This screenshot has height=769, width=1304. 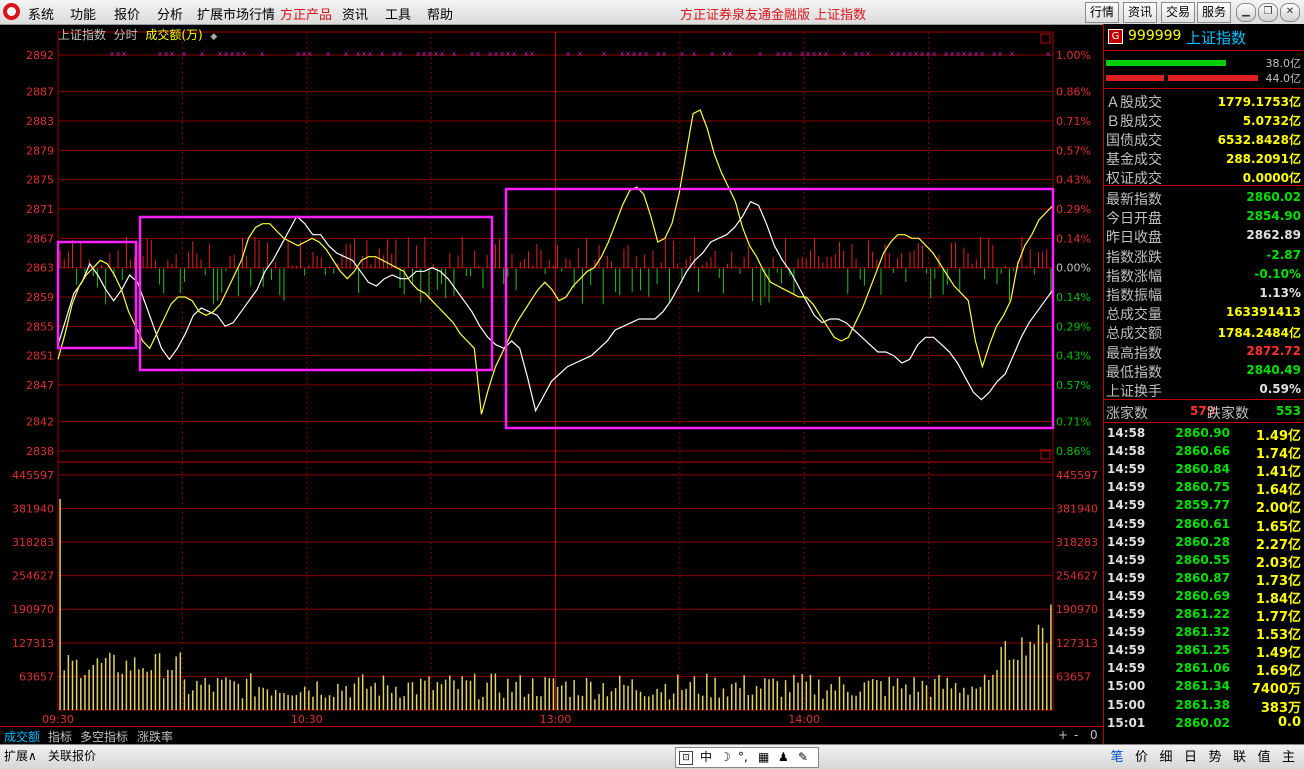 I want to click on zoom-out-button: -, so click(x=1076, y=735).